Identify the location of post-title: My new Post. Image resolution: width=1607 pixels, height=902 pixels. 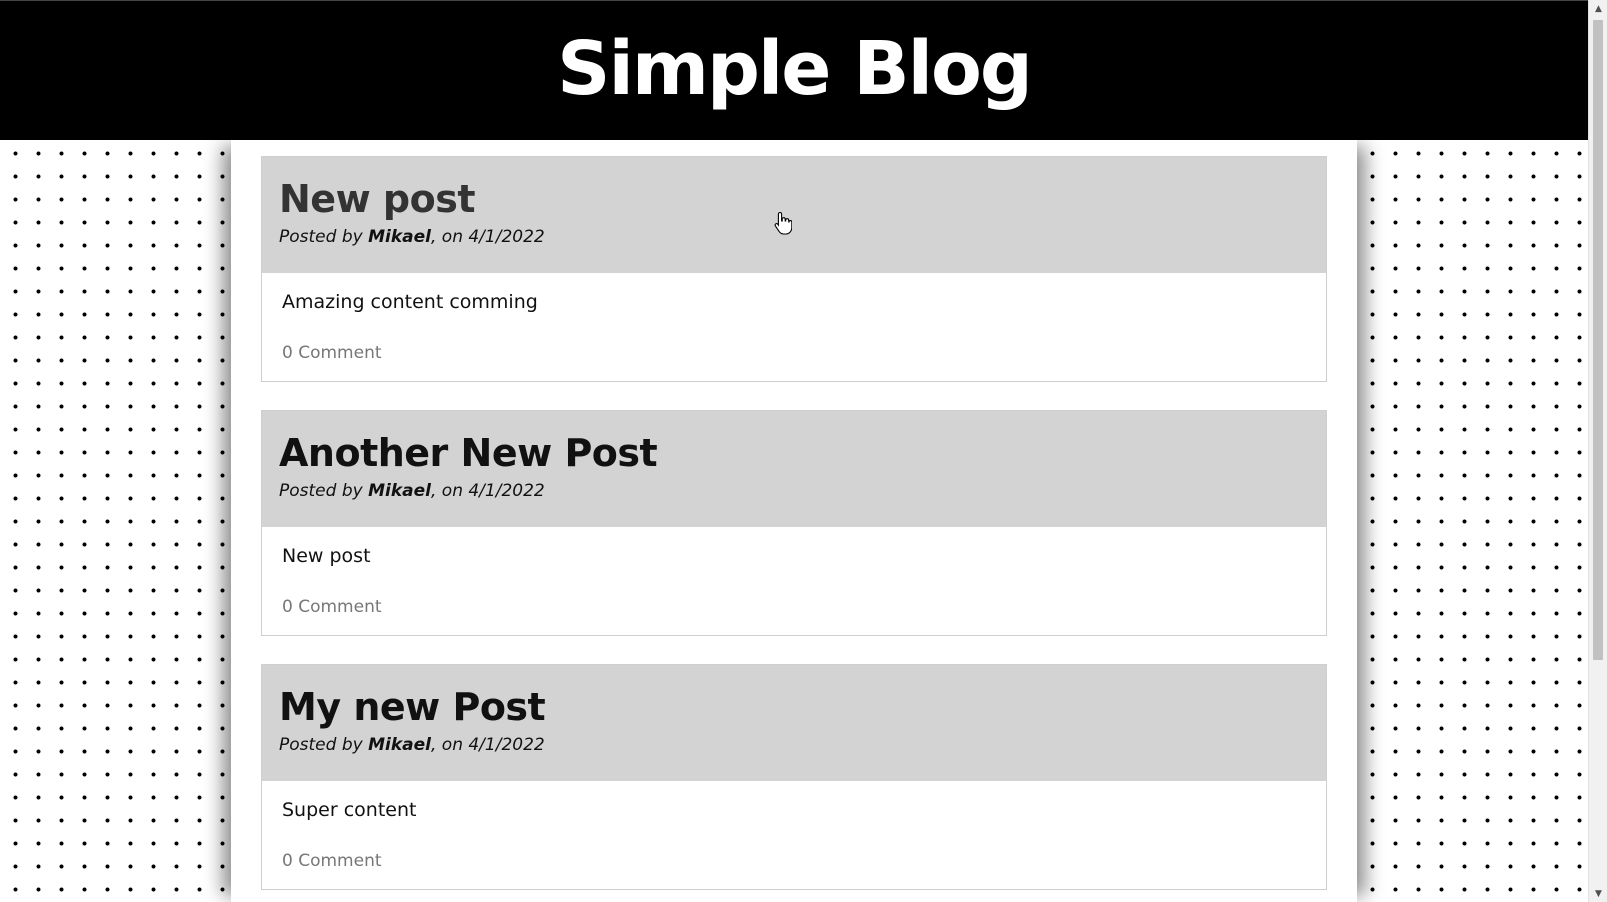
(794, 707).